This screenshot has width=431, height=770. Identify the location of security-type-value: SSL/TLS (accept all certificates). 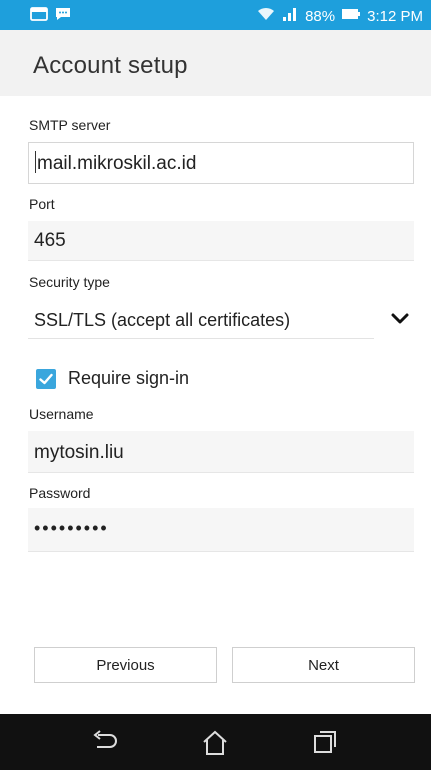
(162, 320).